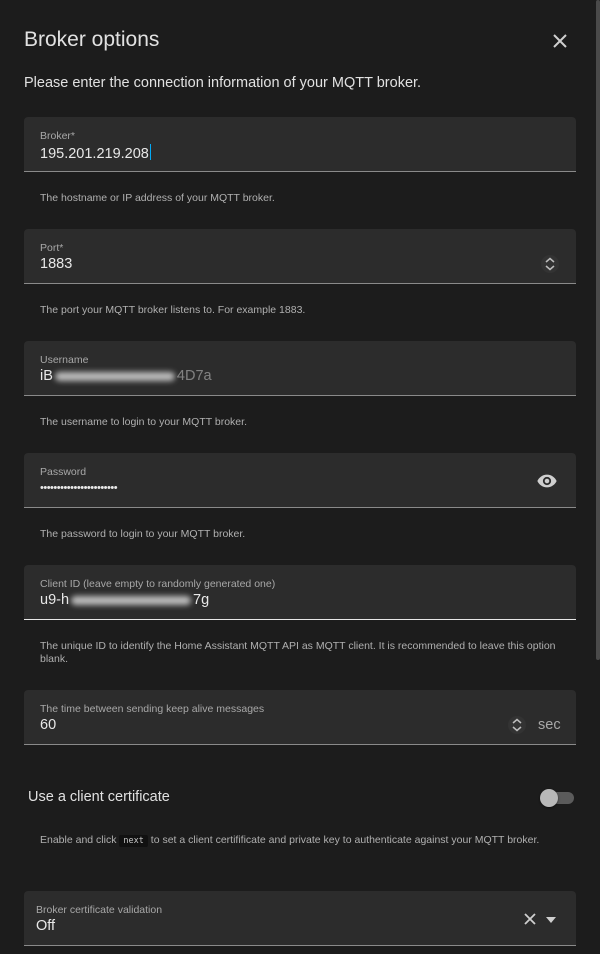  Describe the element at coordinates (300, 256) in the screenshot. I see `port-field: Port* 1883` at that location.